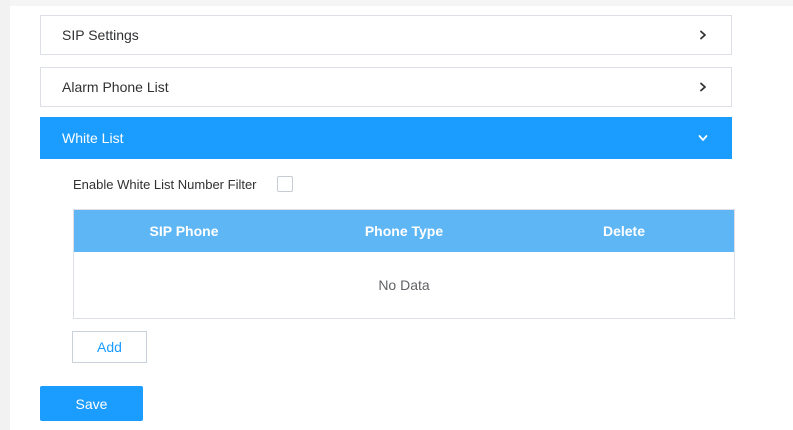 Image resolution: width=793 pixels, height=430 pixels. I want to click on table-header: SIP Phone Phone Type Delete, so click(404, 231).